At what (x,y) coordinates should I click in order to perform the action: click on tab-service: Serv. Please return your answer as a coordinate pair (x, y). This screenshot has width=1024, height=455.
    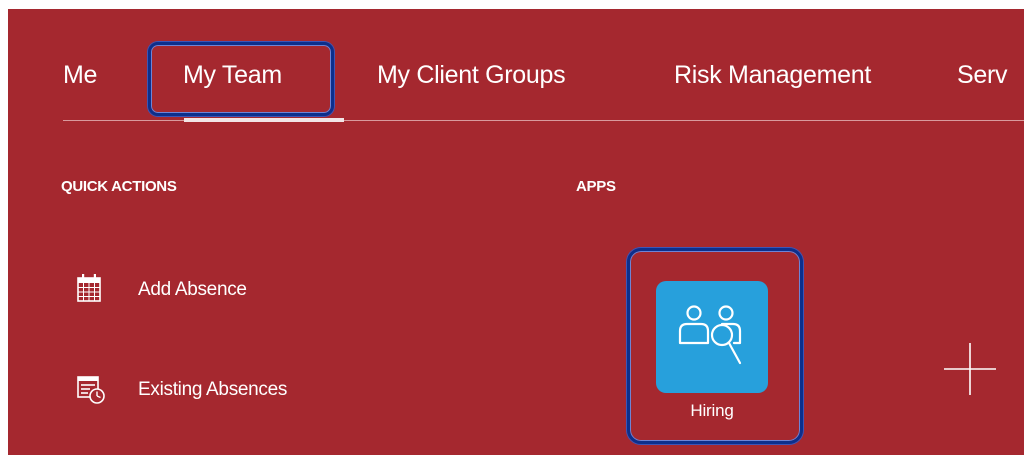
    Looking at the image, I should click on (982, 75).